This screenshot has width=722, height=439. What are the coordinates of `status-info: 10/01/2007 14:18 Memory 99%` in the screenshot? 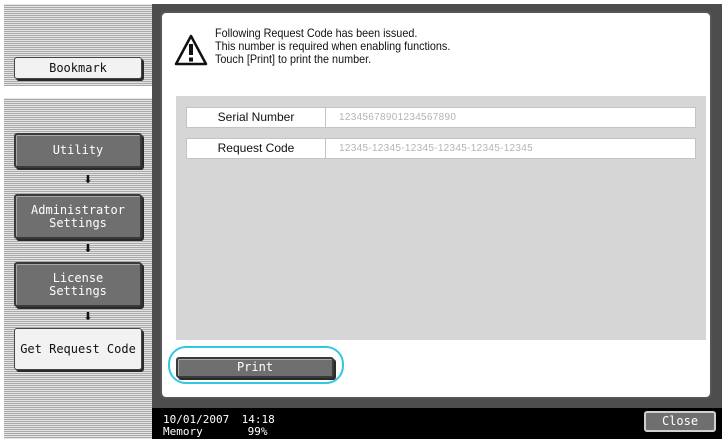 It's located at (226, 426).